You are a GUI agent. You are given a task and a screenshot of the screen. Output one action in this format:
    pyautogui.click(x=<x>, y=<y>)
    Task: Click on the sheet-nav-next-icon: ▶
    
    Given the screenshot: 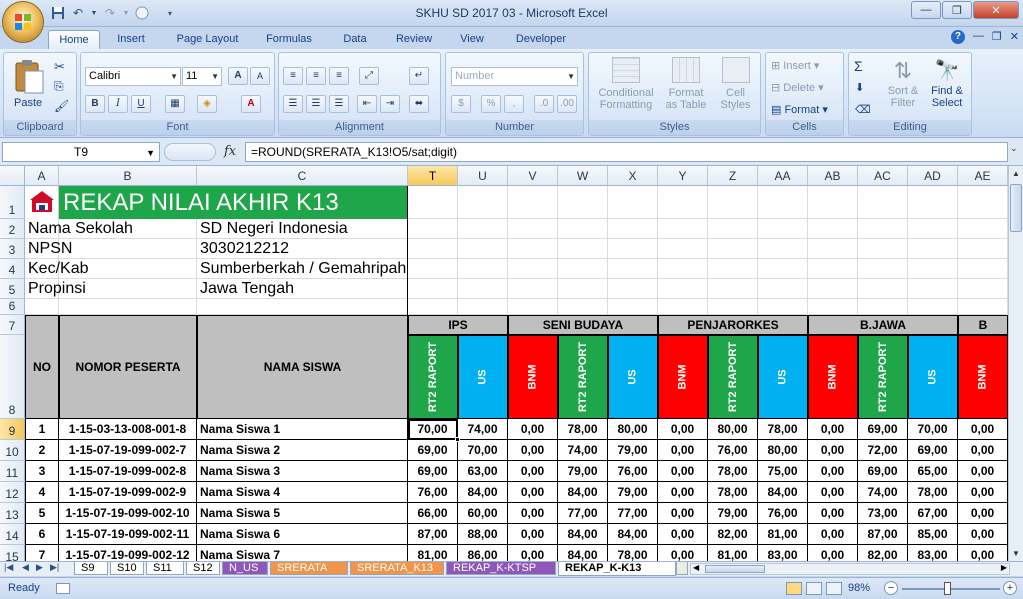 What is the action you would take?
    pyautogui.click(x=39, y=567)
    